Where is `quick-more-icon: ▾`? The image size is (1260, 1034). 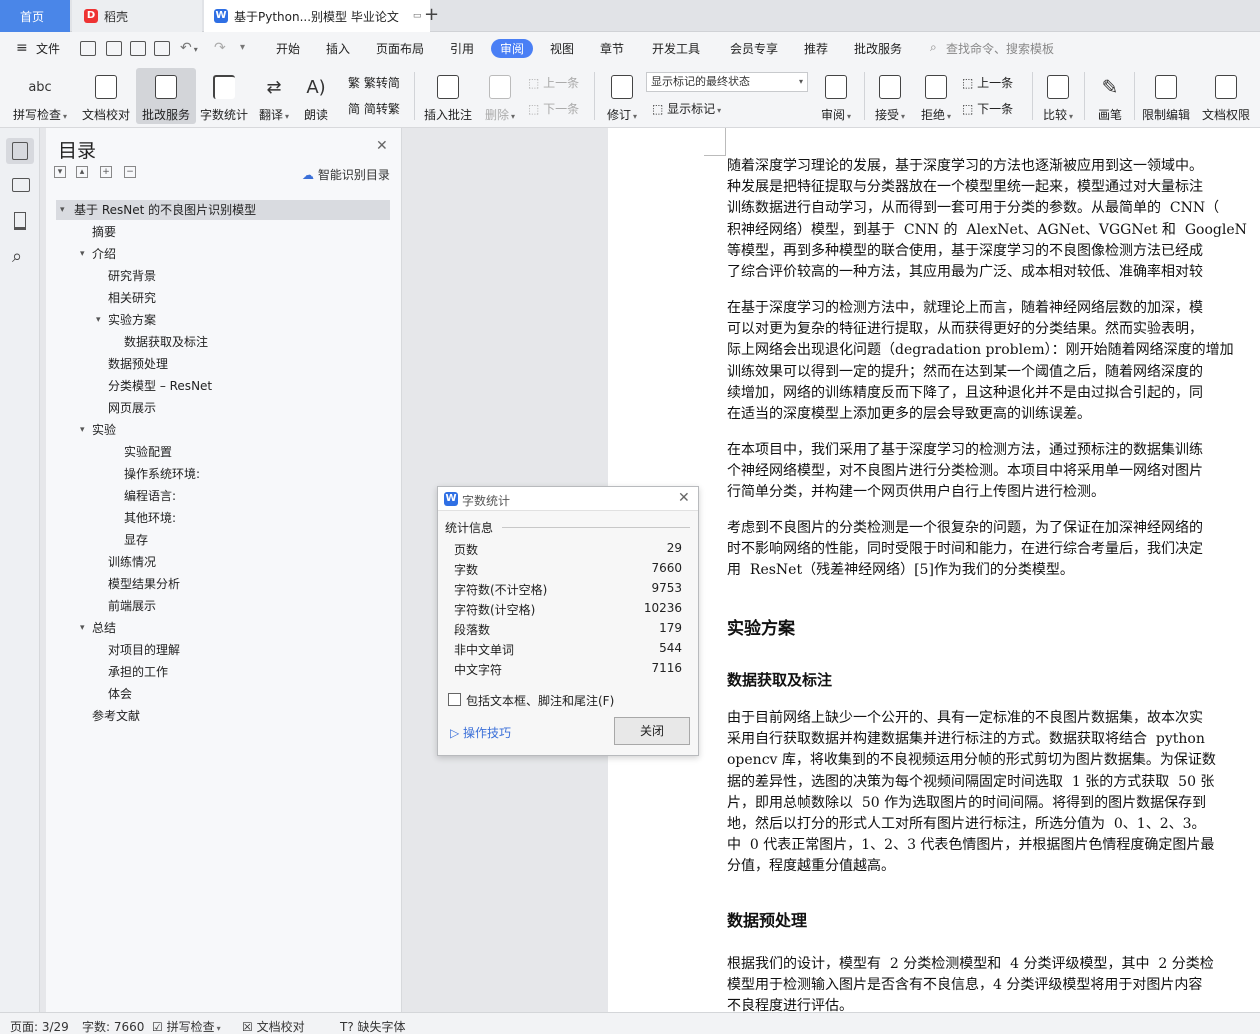 quick-more-icon: ▾ is located at coordinates (242, 47).